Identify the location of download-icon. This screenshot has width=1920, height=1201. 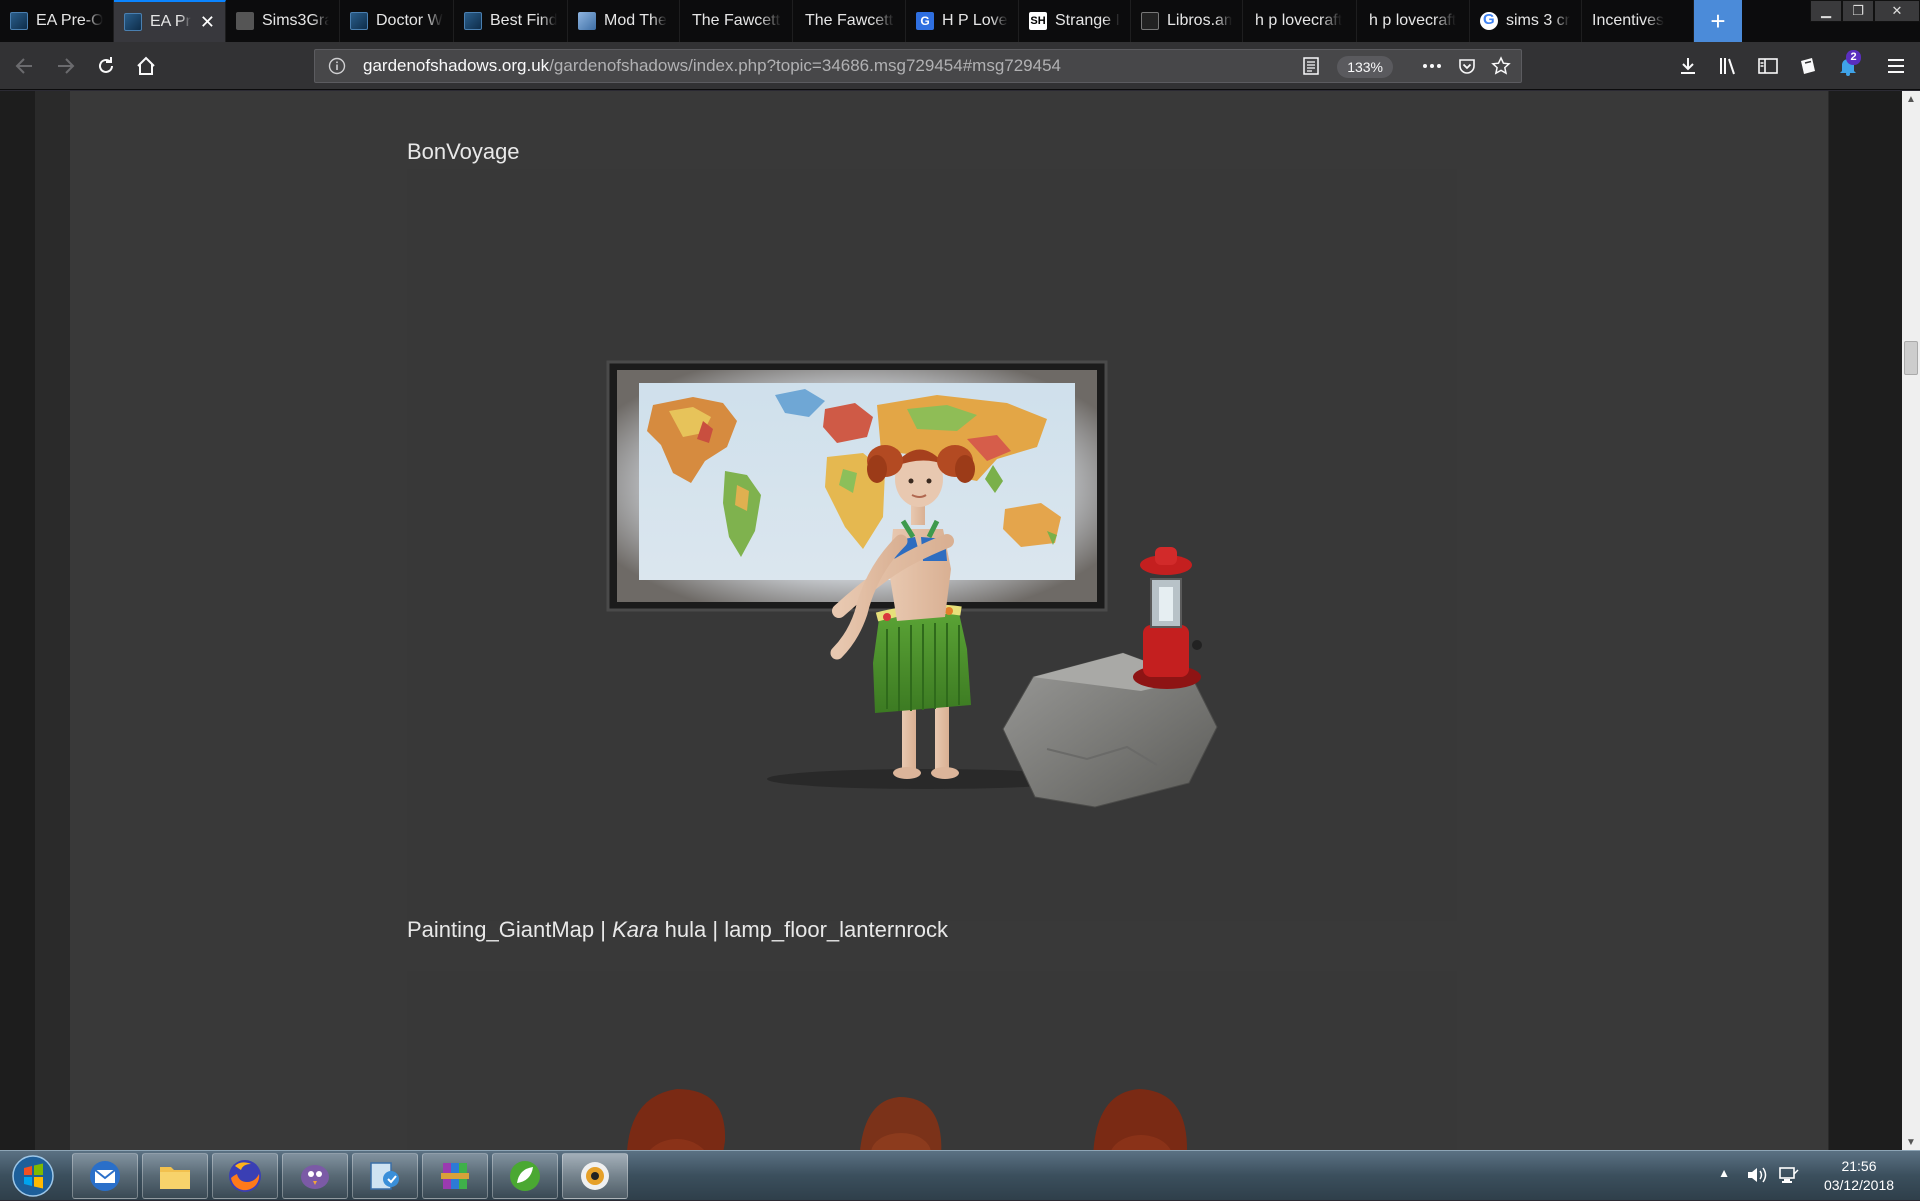
(1688, 66).